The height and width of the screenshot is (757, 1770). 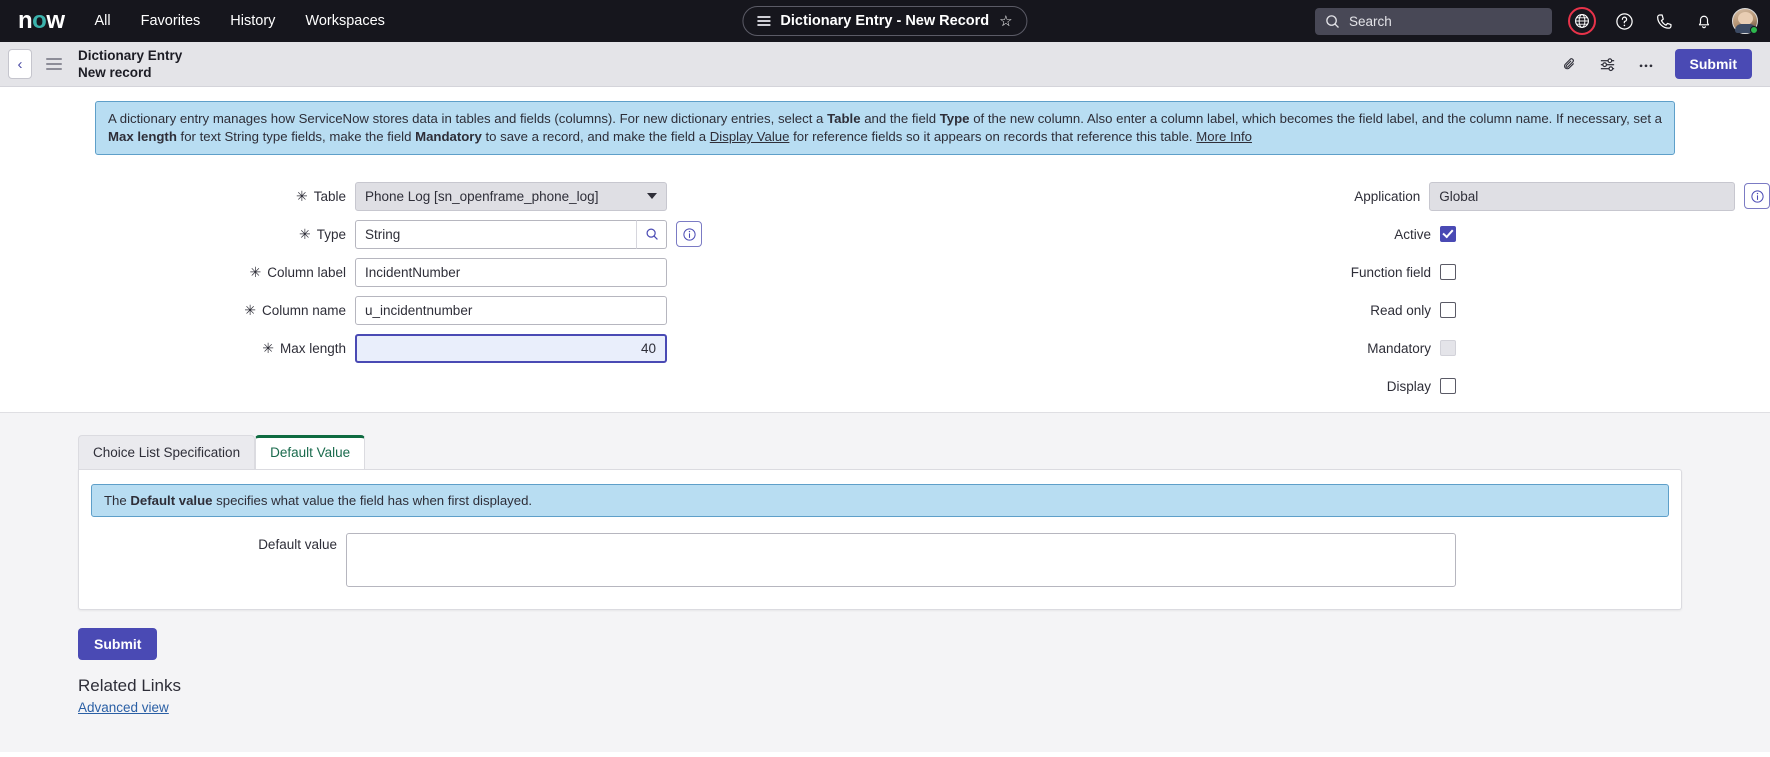 I want to click on read-only-checkbox, so click(x=1448, y=310).